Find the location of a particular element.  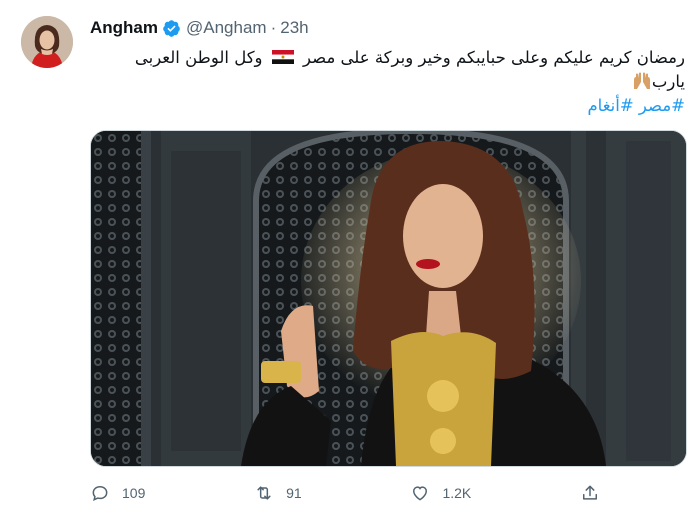

retweet-count: 91 is located at coordinates (294, 493).